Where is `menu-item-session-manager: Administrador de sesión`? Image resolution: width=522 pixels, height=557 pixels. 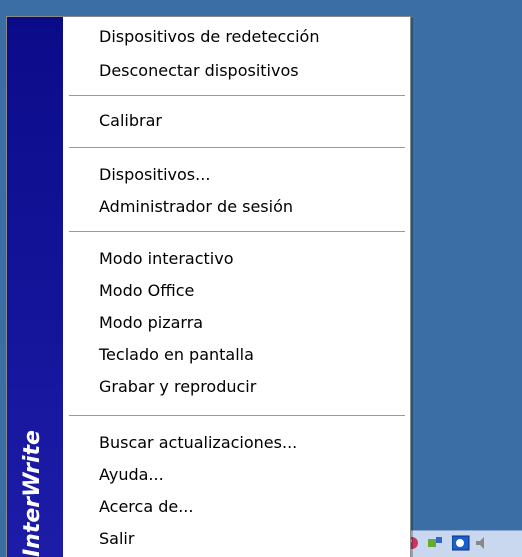 menu-item-session-manager: Administrador de sesión is located at coordinates (196, 207).